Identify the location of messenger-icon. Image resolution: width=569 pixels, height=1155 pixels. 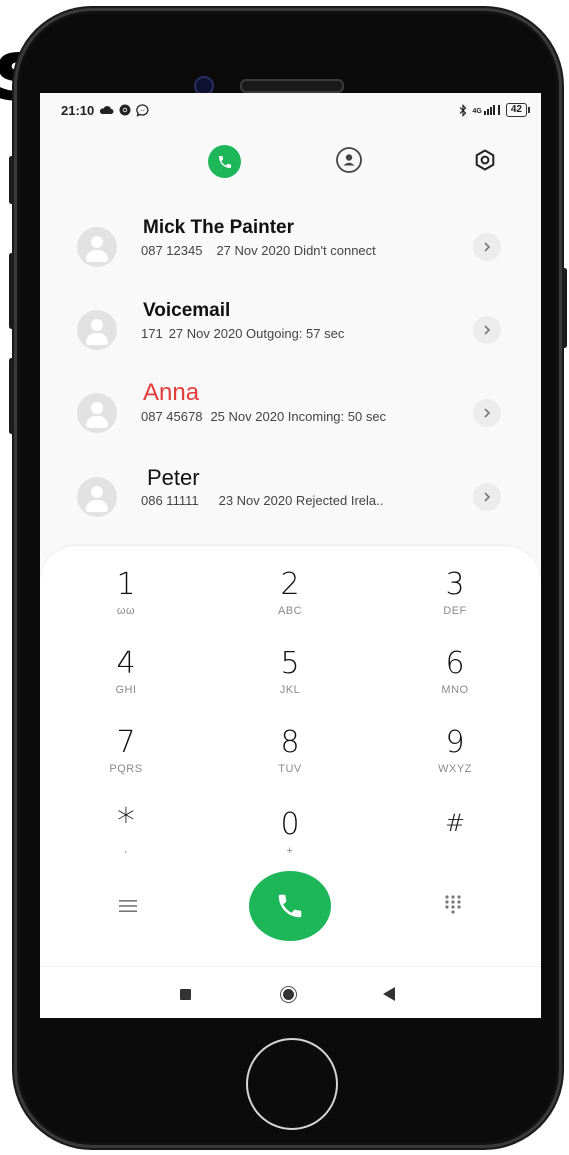
(142, 110).